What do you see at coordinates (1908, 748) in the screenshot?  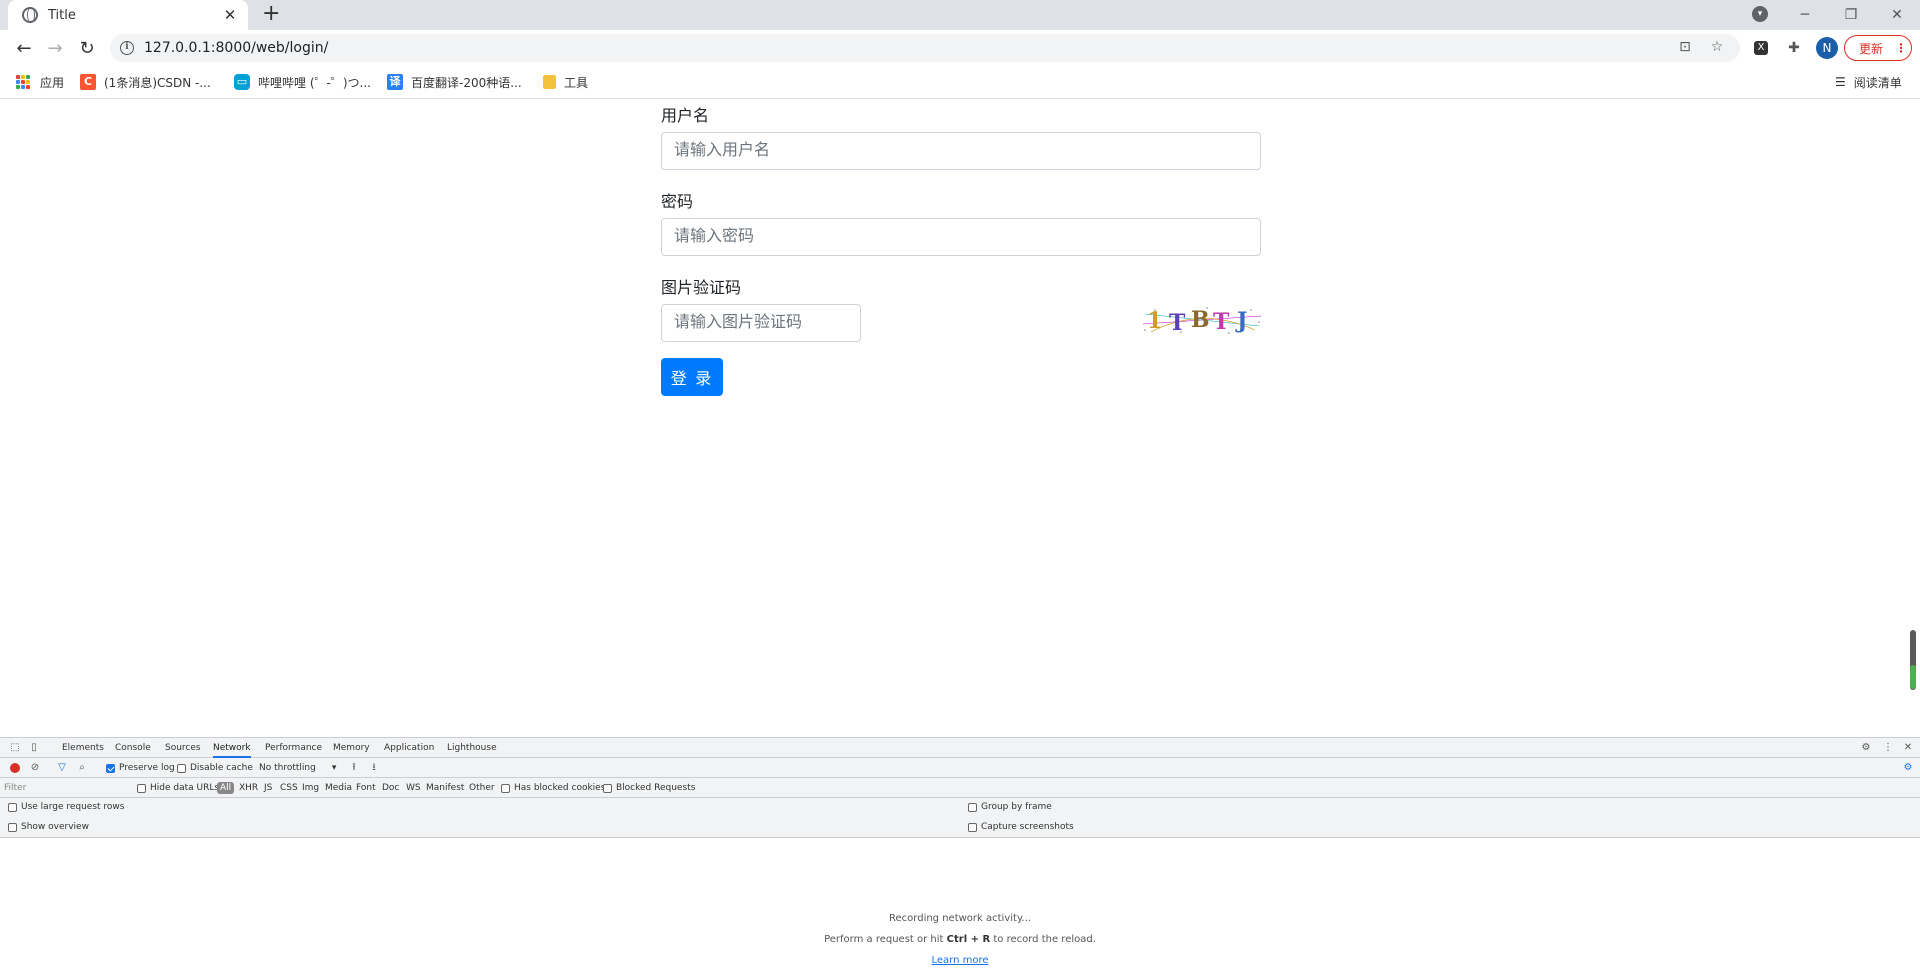 I see `devtools-close-icon: ✕` at bounding box center [1908, 748].